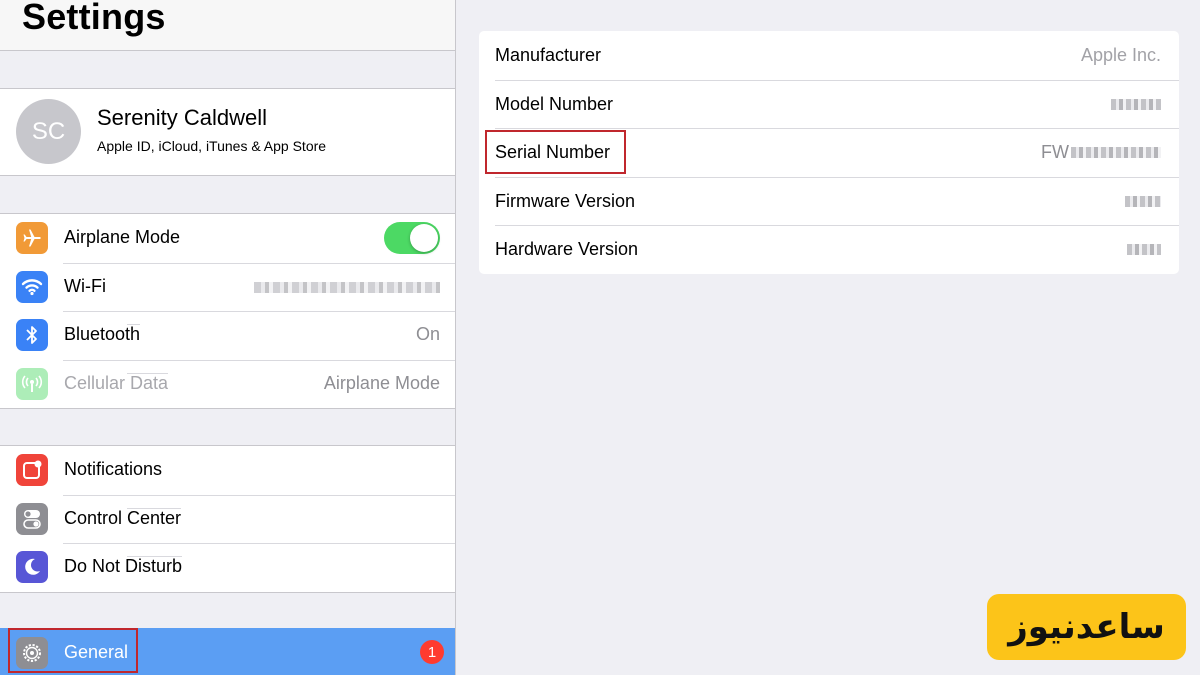  What do you see at coordinates (227, 25) in the screenshot?
I see `sidebar-header: Settings` at bounding box center [227, 25].